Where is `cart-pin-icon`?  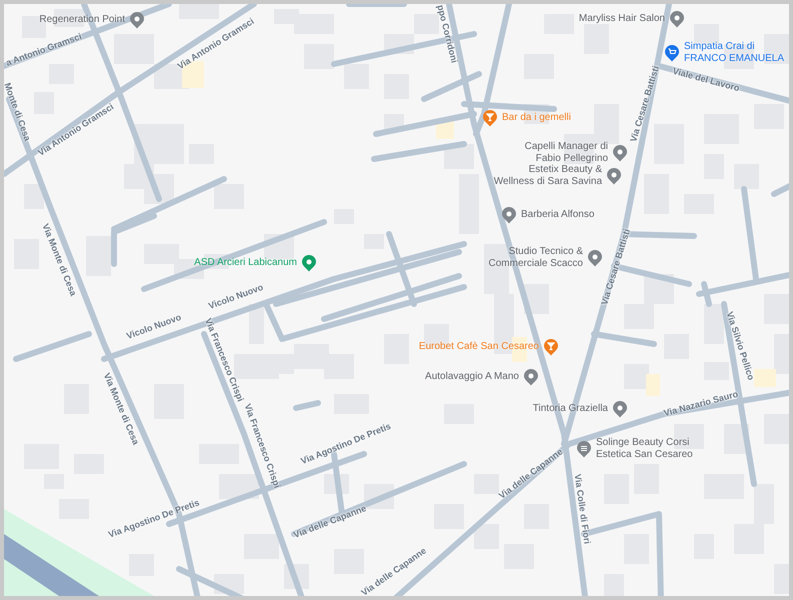
cart-pin-icon is located at coordinates (672, 53).